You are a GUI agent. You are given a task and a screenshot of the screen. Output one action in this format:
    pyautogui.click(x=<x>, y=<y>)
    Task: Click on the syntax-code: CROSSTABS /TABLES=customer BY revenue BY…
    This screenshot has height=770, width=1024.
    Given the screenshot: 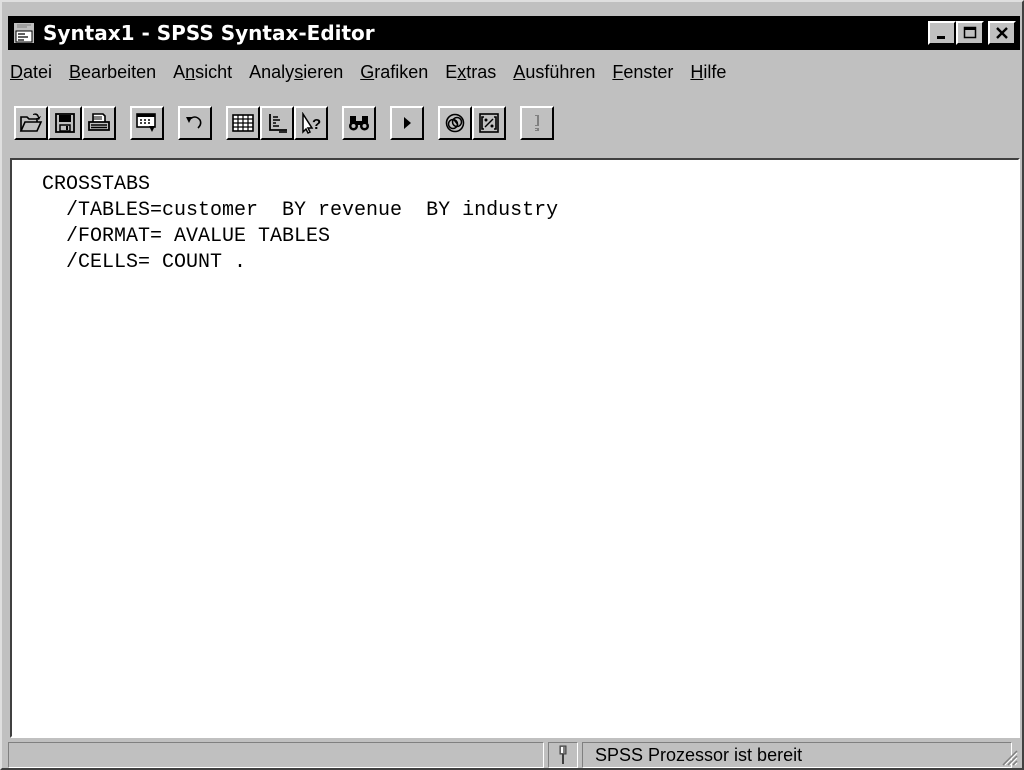 What is the action you would take?
    pyautogui.click(x=300, y=224)
    